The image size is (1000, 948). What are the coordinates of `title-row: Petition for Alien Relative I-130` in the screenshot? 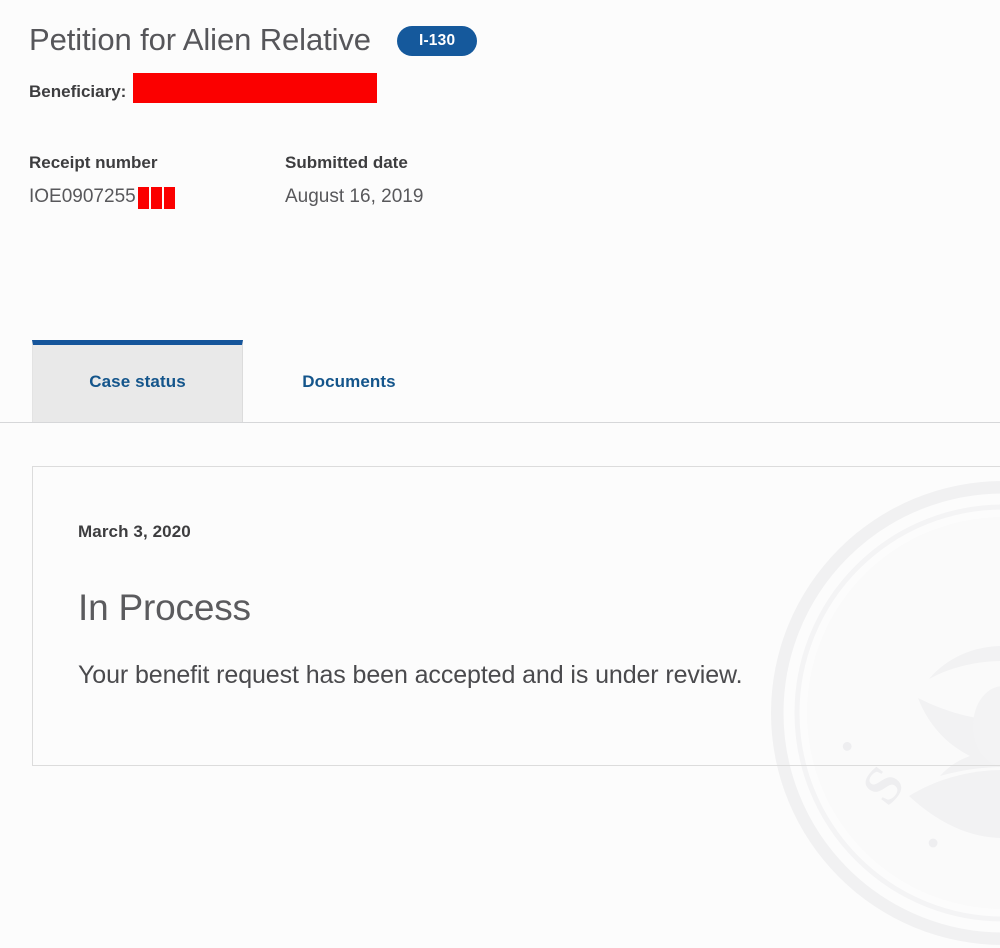 It's located at (253, 40).